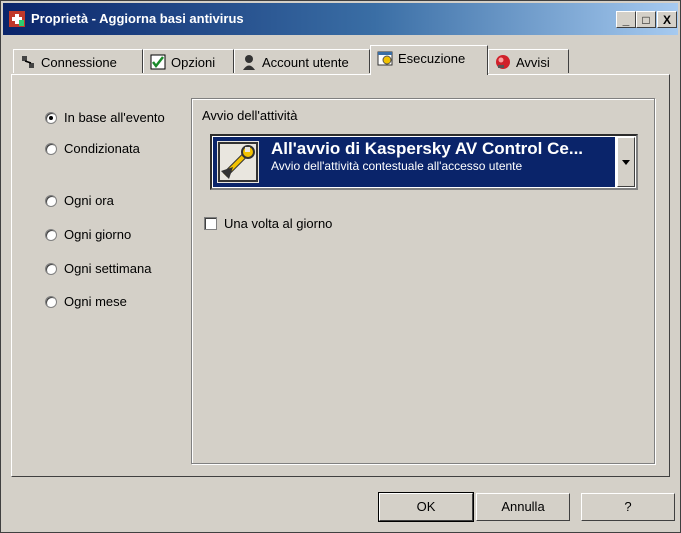 This screenshot has height=533, width=681. What do you see at coordinates (523, 507) in the screenshot?
I see `cancel-button: Annulla` at bounding box center [523, 507].